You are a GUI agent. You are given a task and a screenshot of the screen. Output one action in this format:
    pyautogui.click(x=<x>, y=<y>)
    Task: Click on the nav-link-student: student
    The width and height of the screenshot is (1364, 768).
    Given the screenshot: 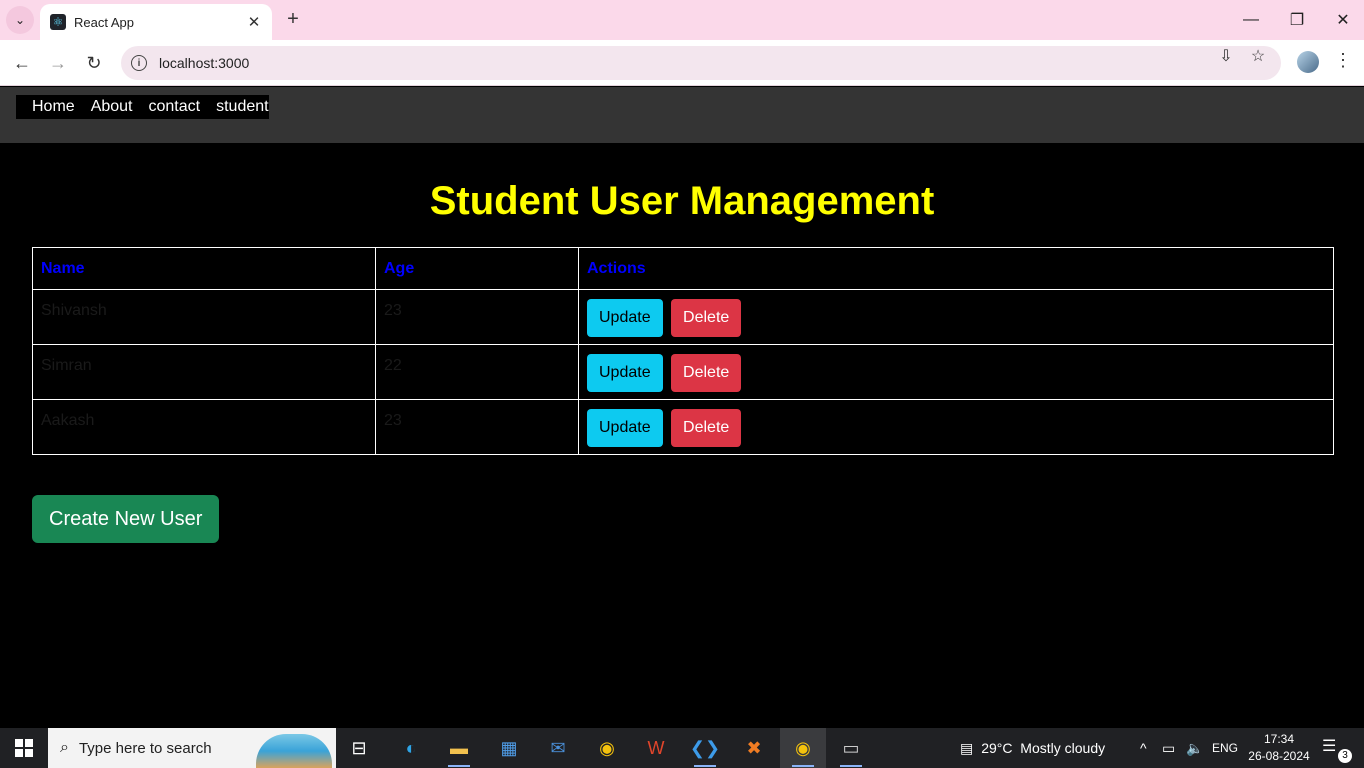 What is the action you would take?
    pyautogui.click(x=242, y=107)
    